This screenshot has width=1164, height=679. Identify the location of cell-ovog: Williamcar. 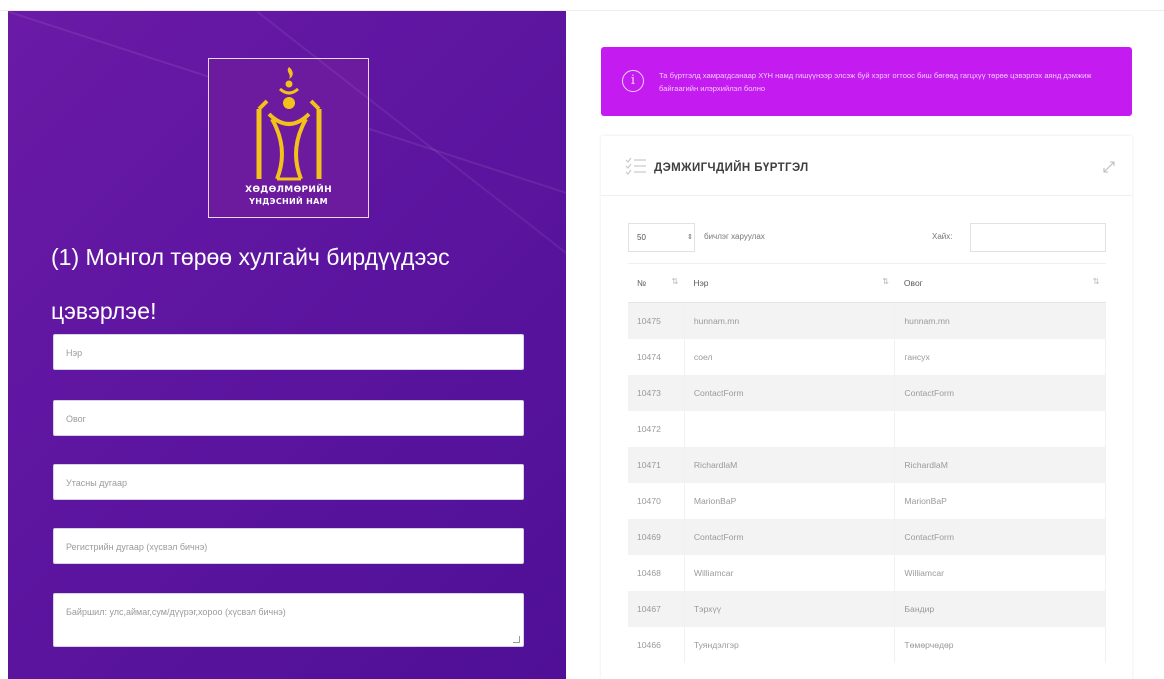
(1000, 573).